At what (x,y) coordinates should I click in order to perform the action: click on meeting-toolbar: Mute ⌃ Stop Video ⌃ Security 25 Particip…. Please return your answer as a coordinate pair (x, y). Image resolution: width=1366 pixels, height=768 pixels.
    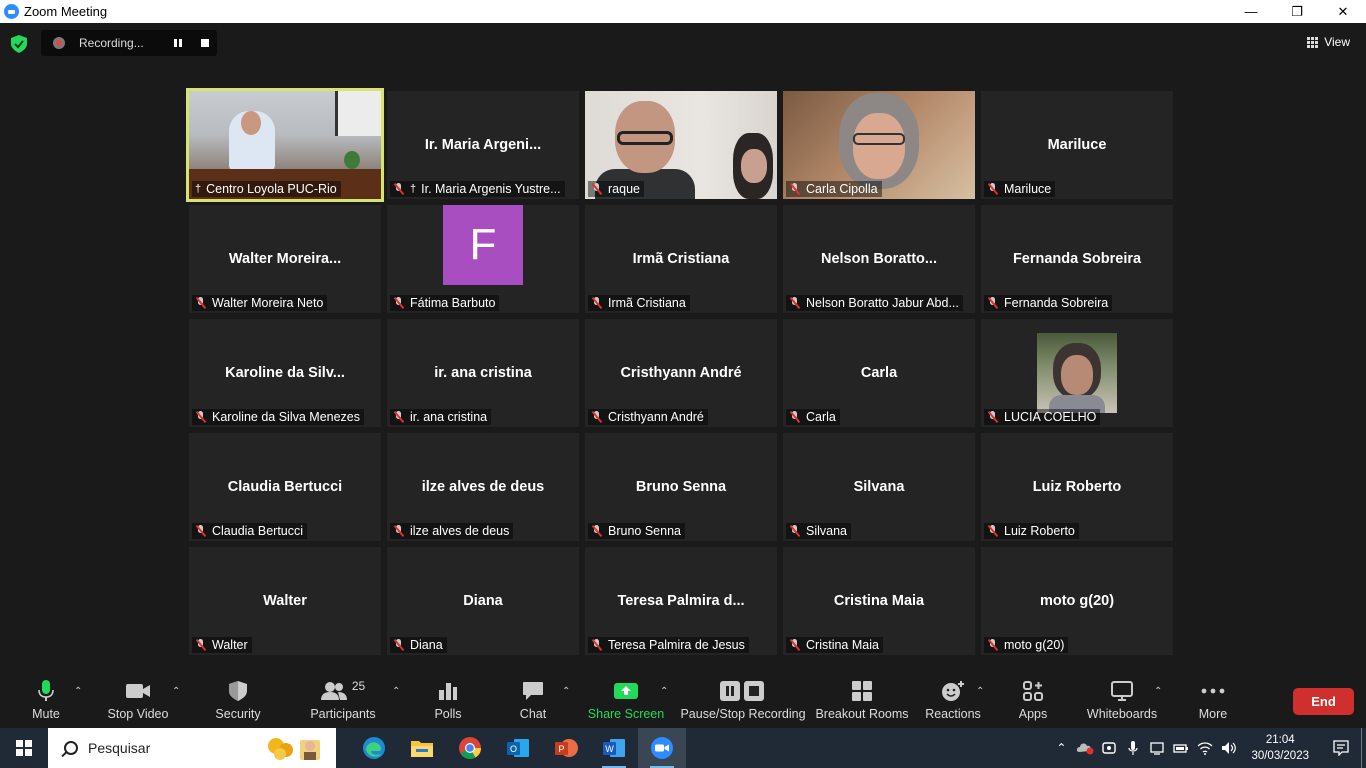
    Looking at the image, I should click on (683, 700).